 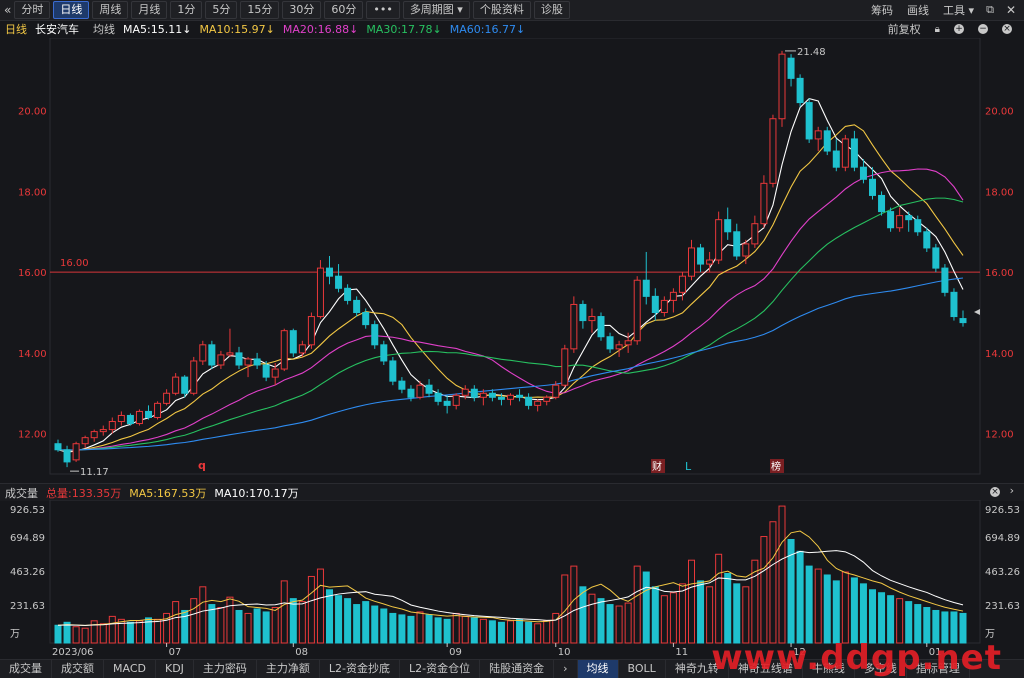 What do you see at coordinates (26, 669) in the screenshot?
I see `indicator-tab-0: 成交量` at bounding box center [26, 669].